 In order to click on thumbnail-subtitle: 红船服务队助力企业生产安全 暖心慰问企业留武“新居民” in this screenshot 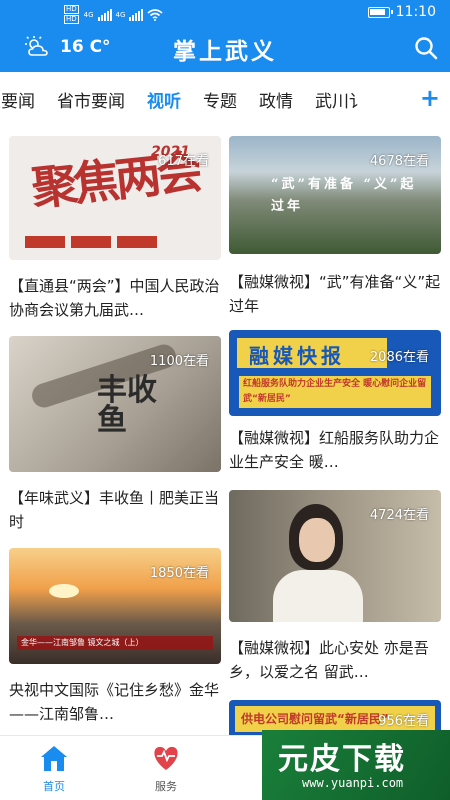, I will do `click(335, 392)`.